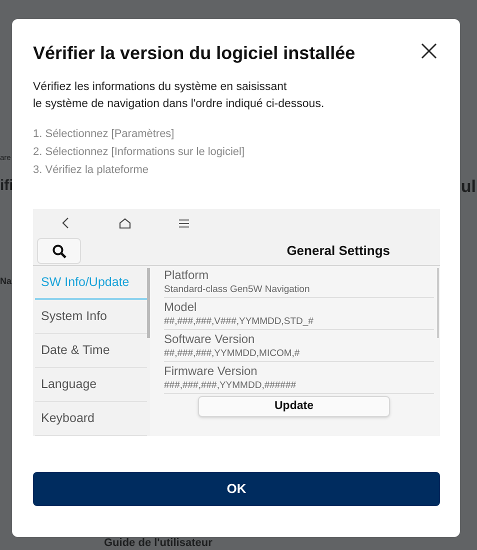 The image size is (477, 550). I want to click on info-label: Software Version, so click(210, 339).